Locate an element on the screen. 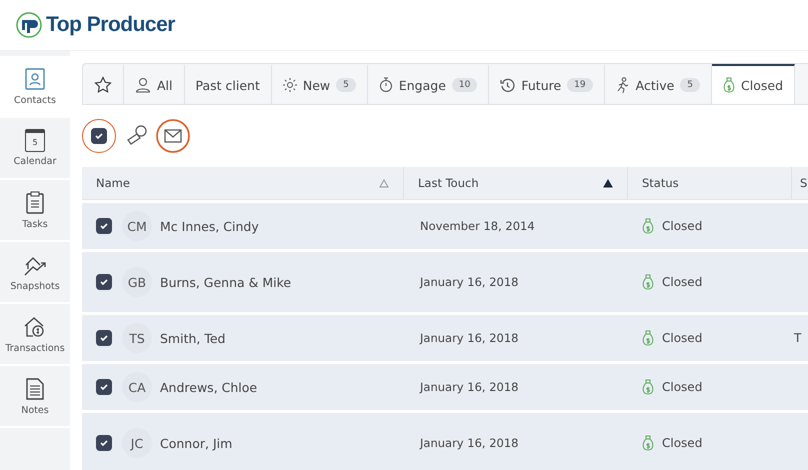 This screenshot has width=808, height=470. filter-tab: Future 19 is located at coordinates (547, 84).